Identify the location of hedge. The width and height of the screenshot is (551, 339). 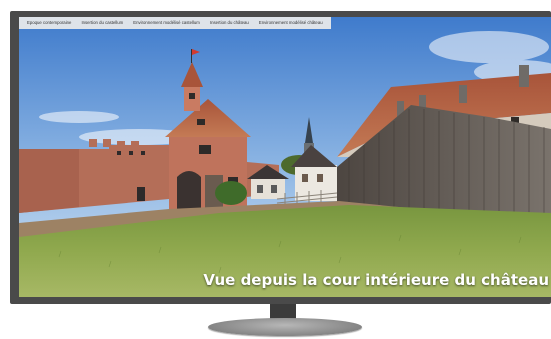
(231, 193).